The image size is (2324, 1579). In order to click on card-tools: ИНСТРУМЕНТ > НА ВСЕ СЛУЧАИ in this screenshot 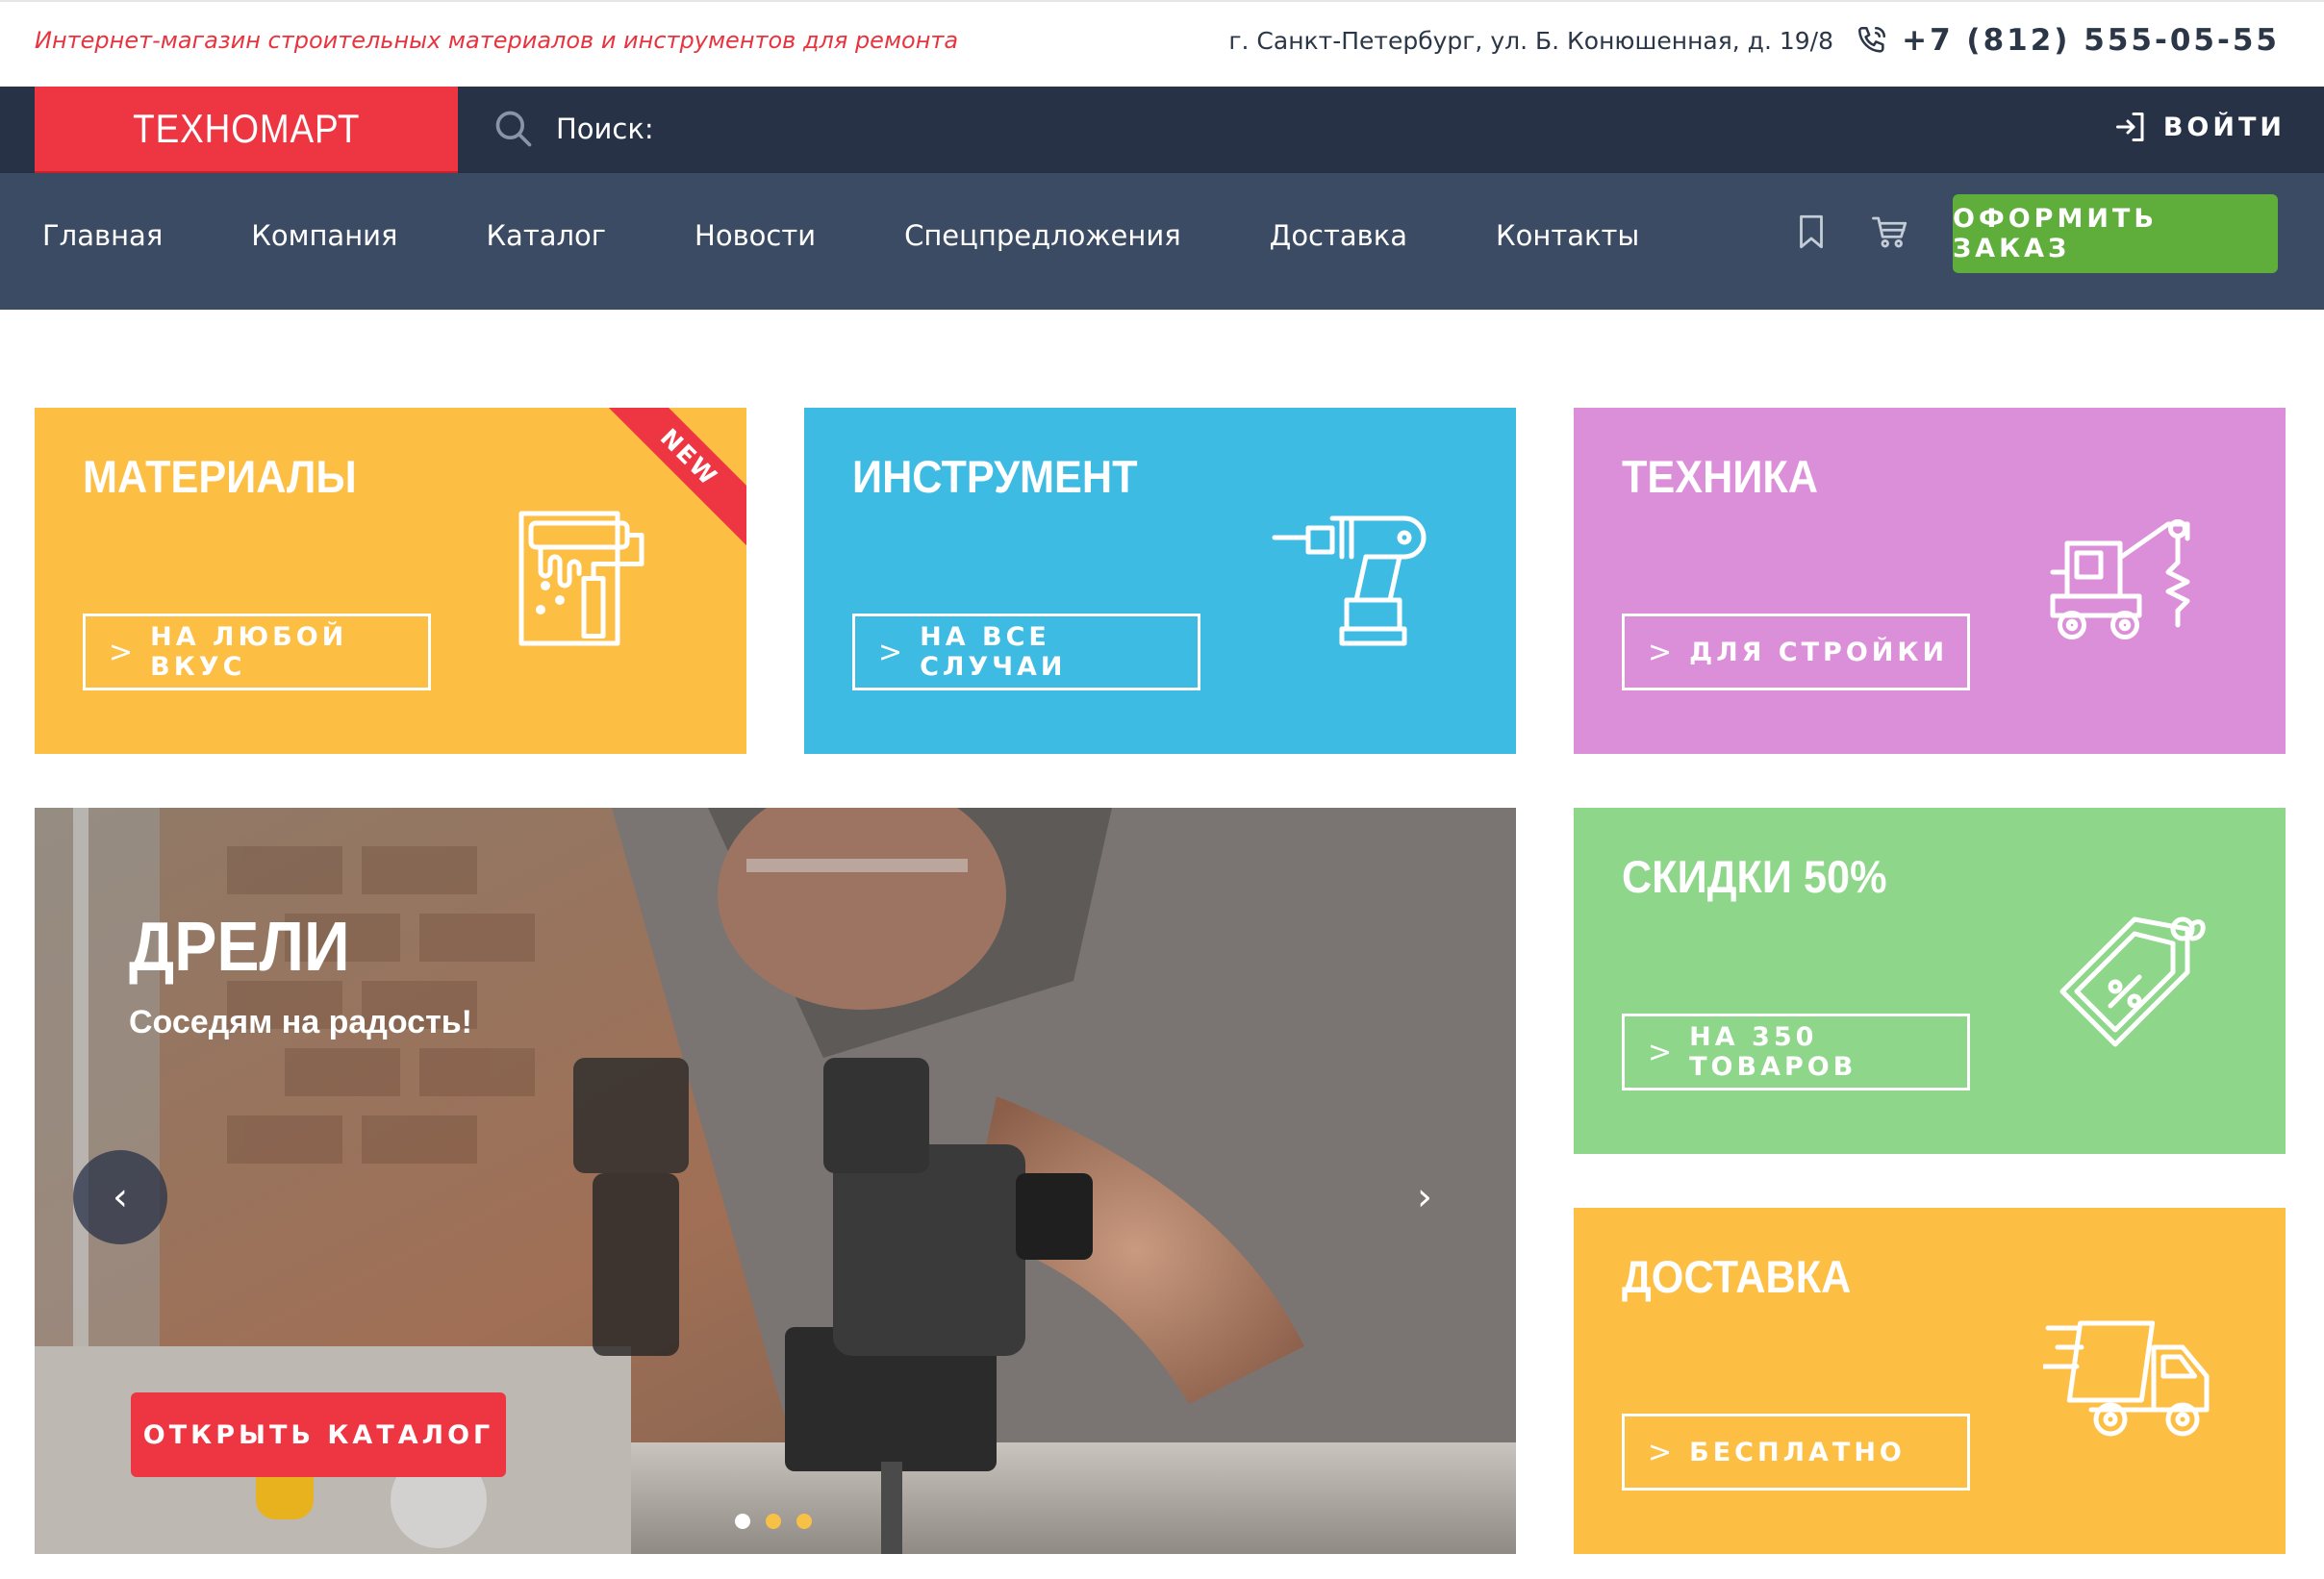, I will do `click(1160, 581)`.